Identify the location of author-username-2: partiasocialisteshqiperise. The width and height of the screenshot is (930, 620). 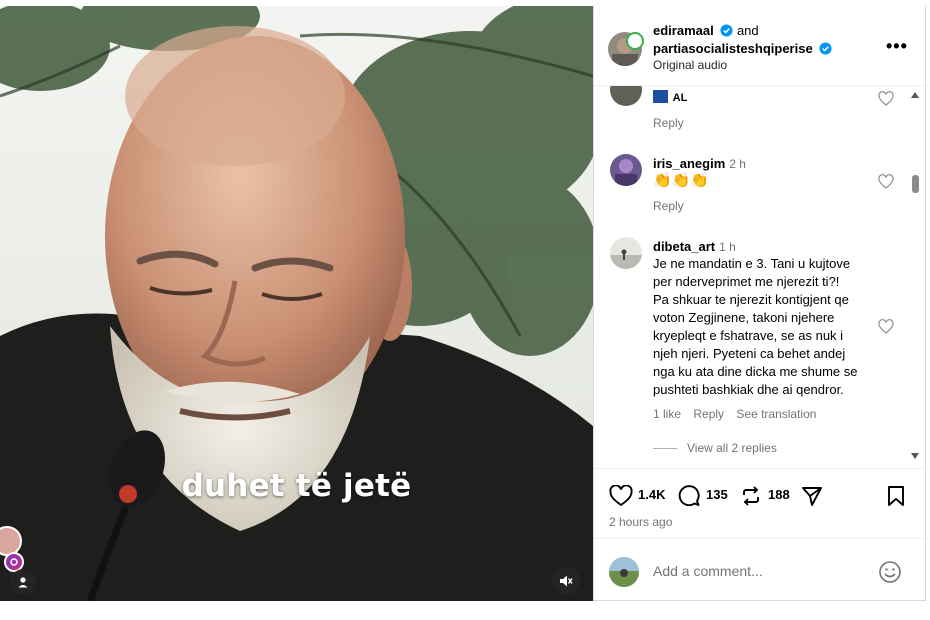
(733, 48).